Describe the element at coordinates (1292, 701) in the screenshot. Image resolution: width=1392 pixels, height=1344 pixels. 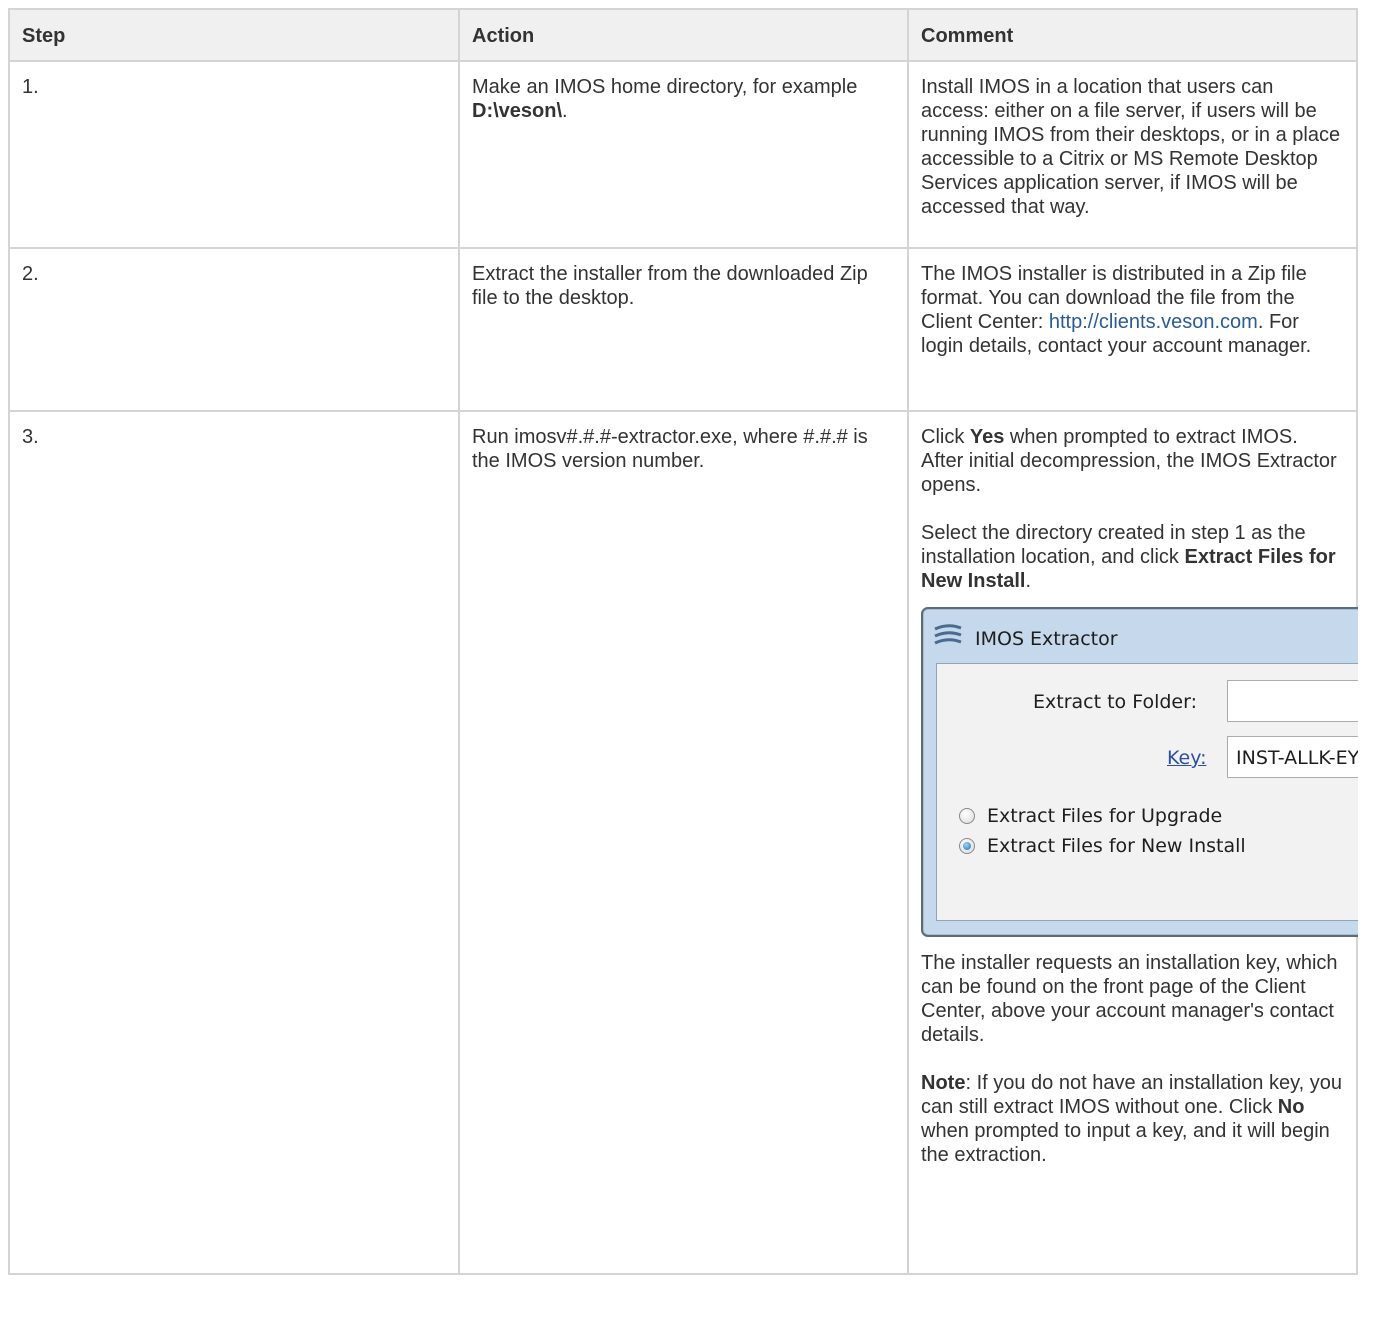
I see `folder-input` at that location.